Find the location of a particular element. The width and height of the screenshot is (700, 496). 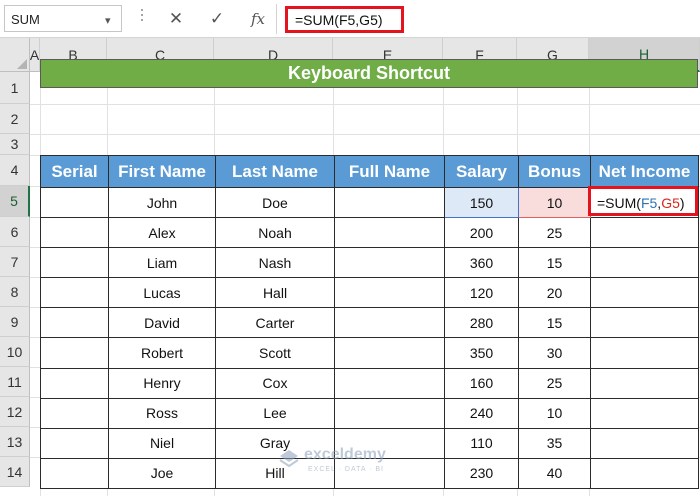

row-header-7: 7 is located at coordinates (15, 262).